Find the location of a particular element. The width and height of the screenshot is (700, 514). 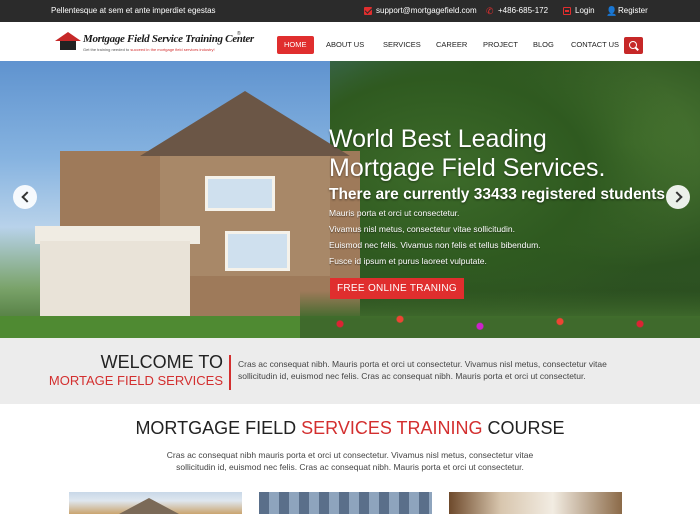

course-title-part2: COURSE is located at coordinates (523, 428).